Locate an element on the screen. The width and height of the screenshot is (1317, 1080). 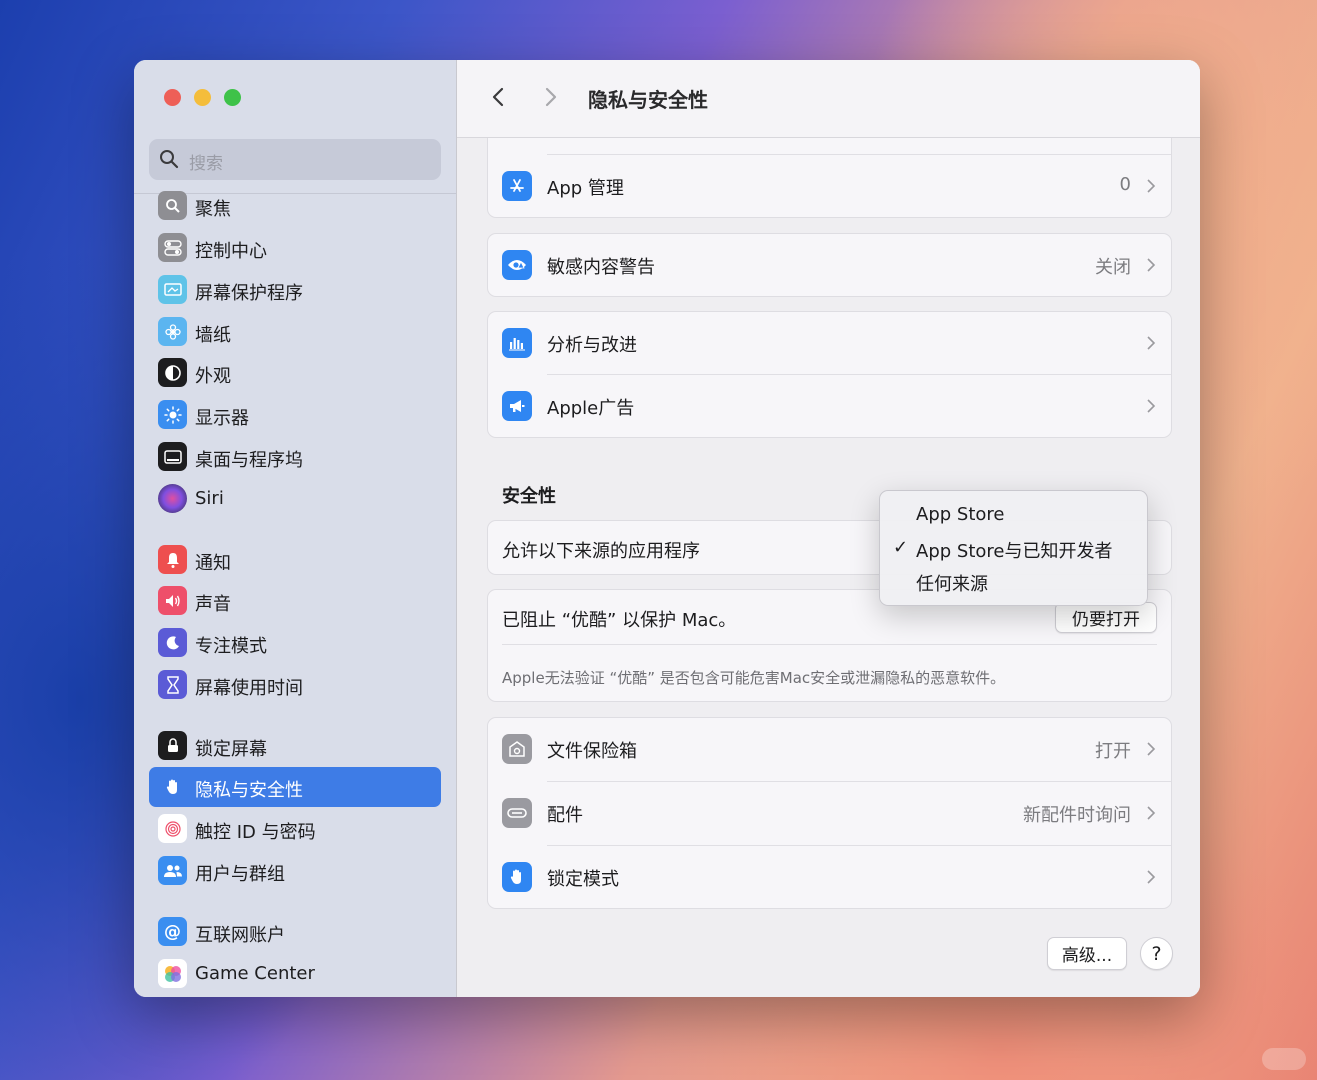
sidebar-item-label: 显示器 is located at coordinates (222, 418).